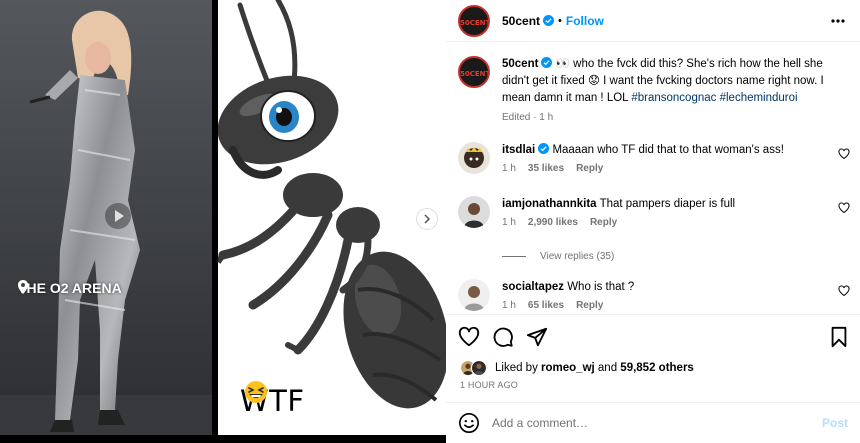 The image size is (860, 443). What do you see at coordinates (546, 305) in the screenshot?
I see `comment-likes: 65 likes` at bounding box center [546, 305].